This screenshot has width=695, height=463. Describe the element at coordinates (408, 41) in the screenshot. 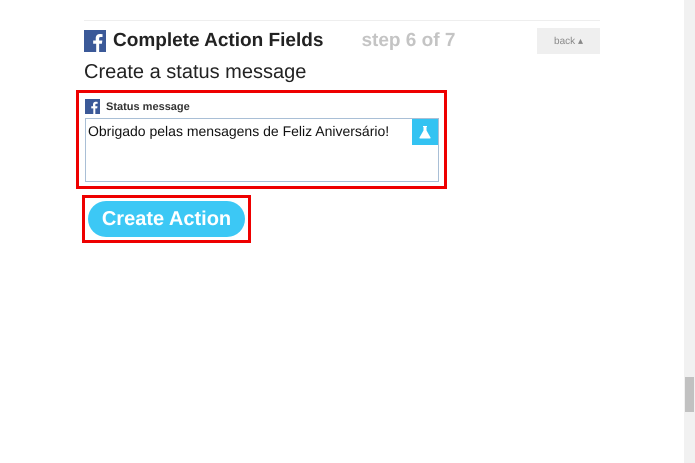

I see `step-indicator: step 6 of 7` at that location.